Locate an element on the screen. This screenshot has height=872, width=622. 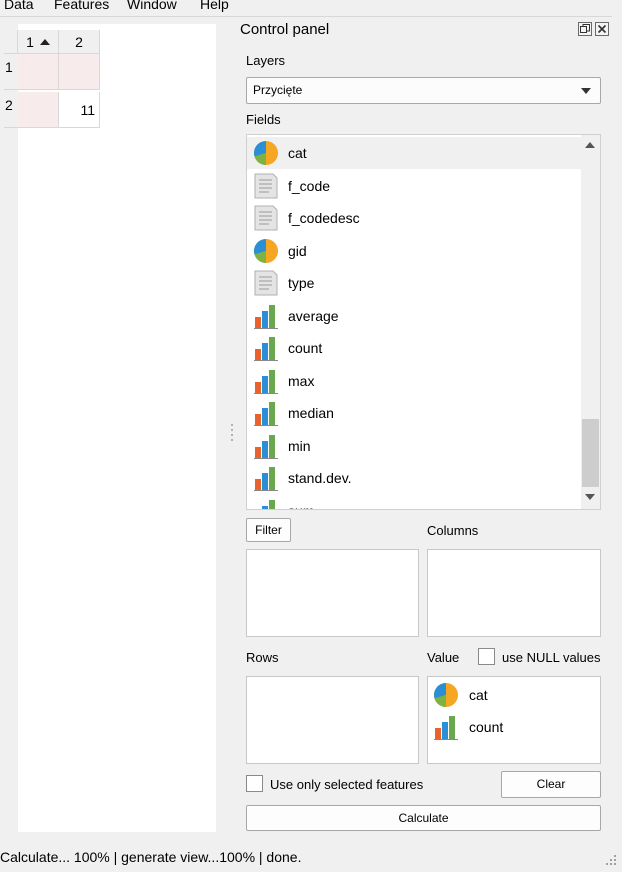
menu-features: Features is located at coordinates (81, 7).